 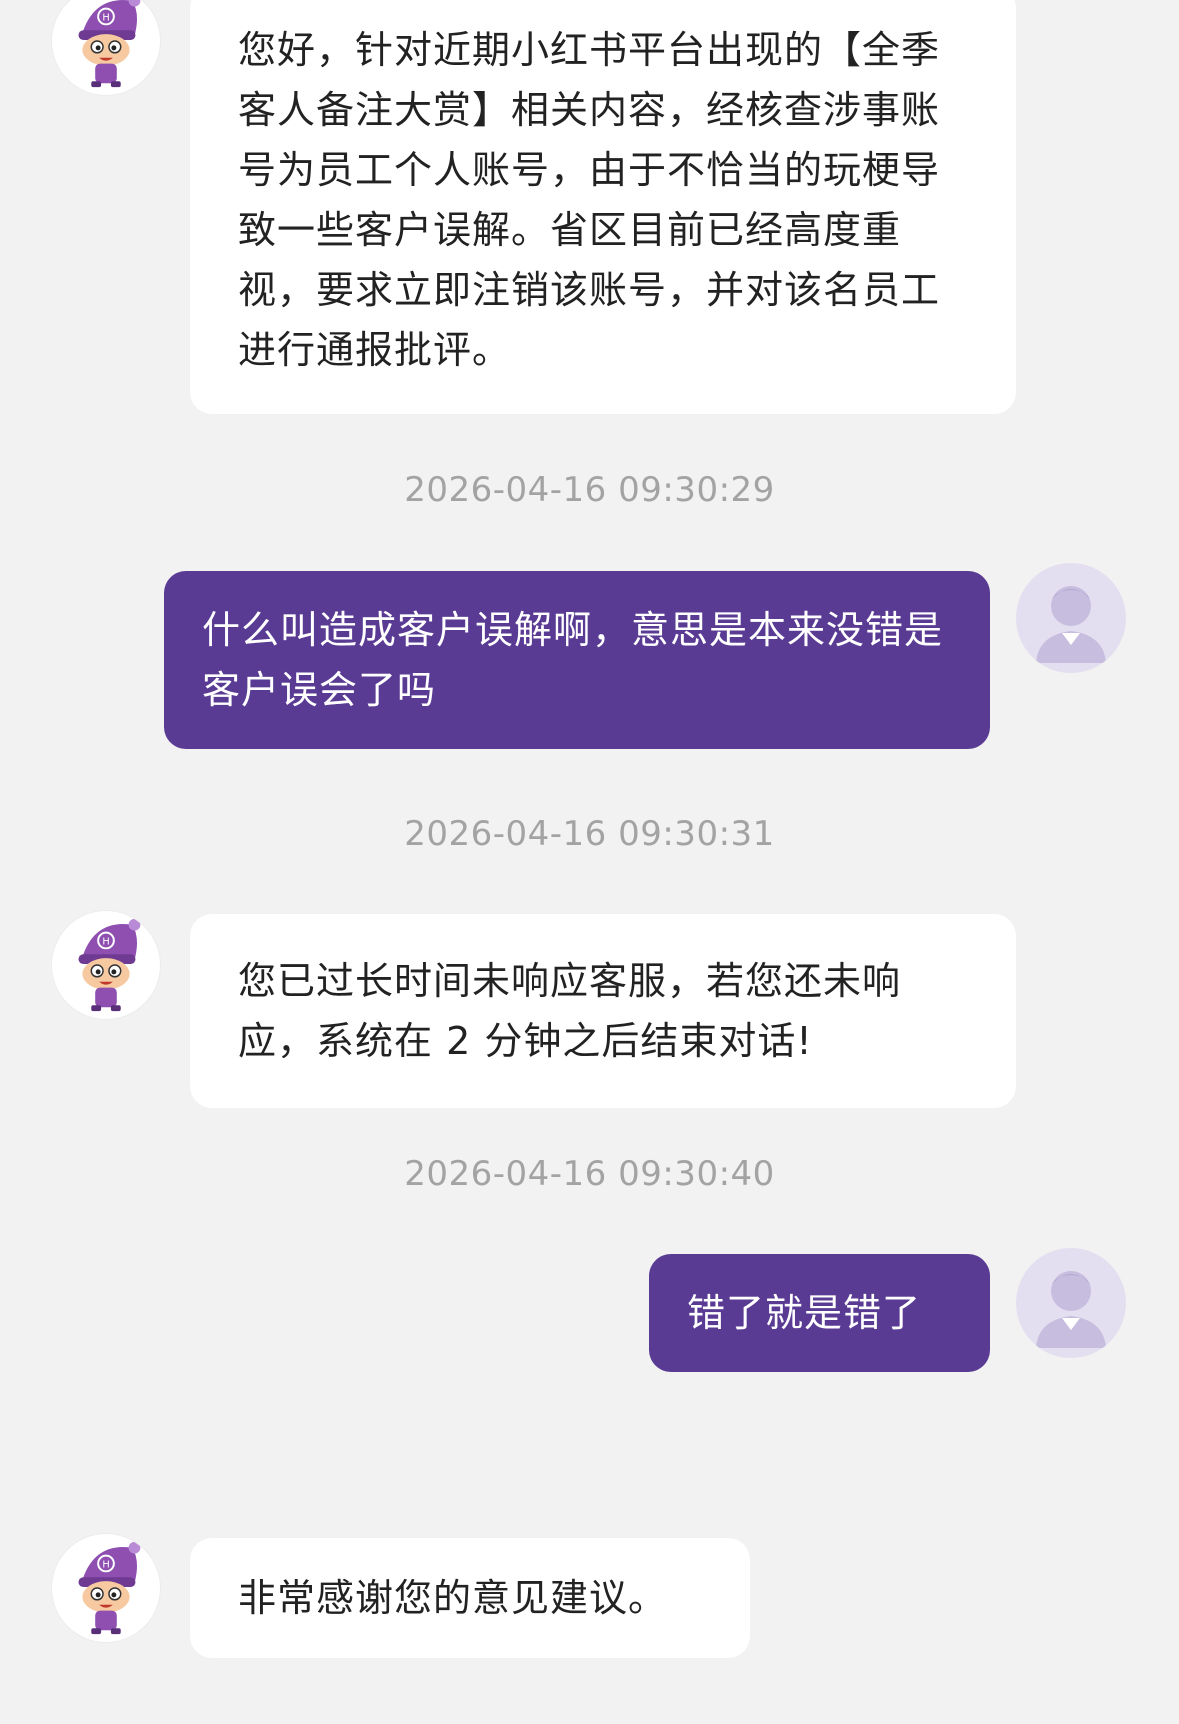 What do you see at coordinates (589, 490) in the screenshot?
I see `message-timestamp: 2026-04-16 09:30:29` at bounding box center [589, 490].